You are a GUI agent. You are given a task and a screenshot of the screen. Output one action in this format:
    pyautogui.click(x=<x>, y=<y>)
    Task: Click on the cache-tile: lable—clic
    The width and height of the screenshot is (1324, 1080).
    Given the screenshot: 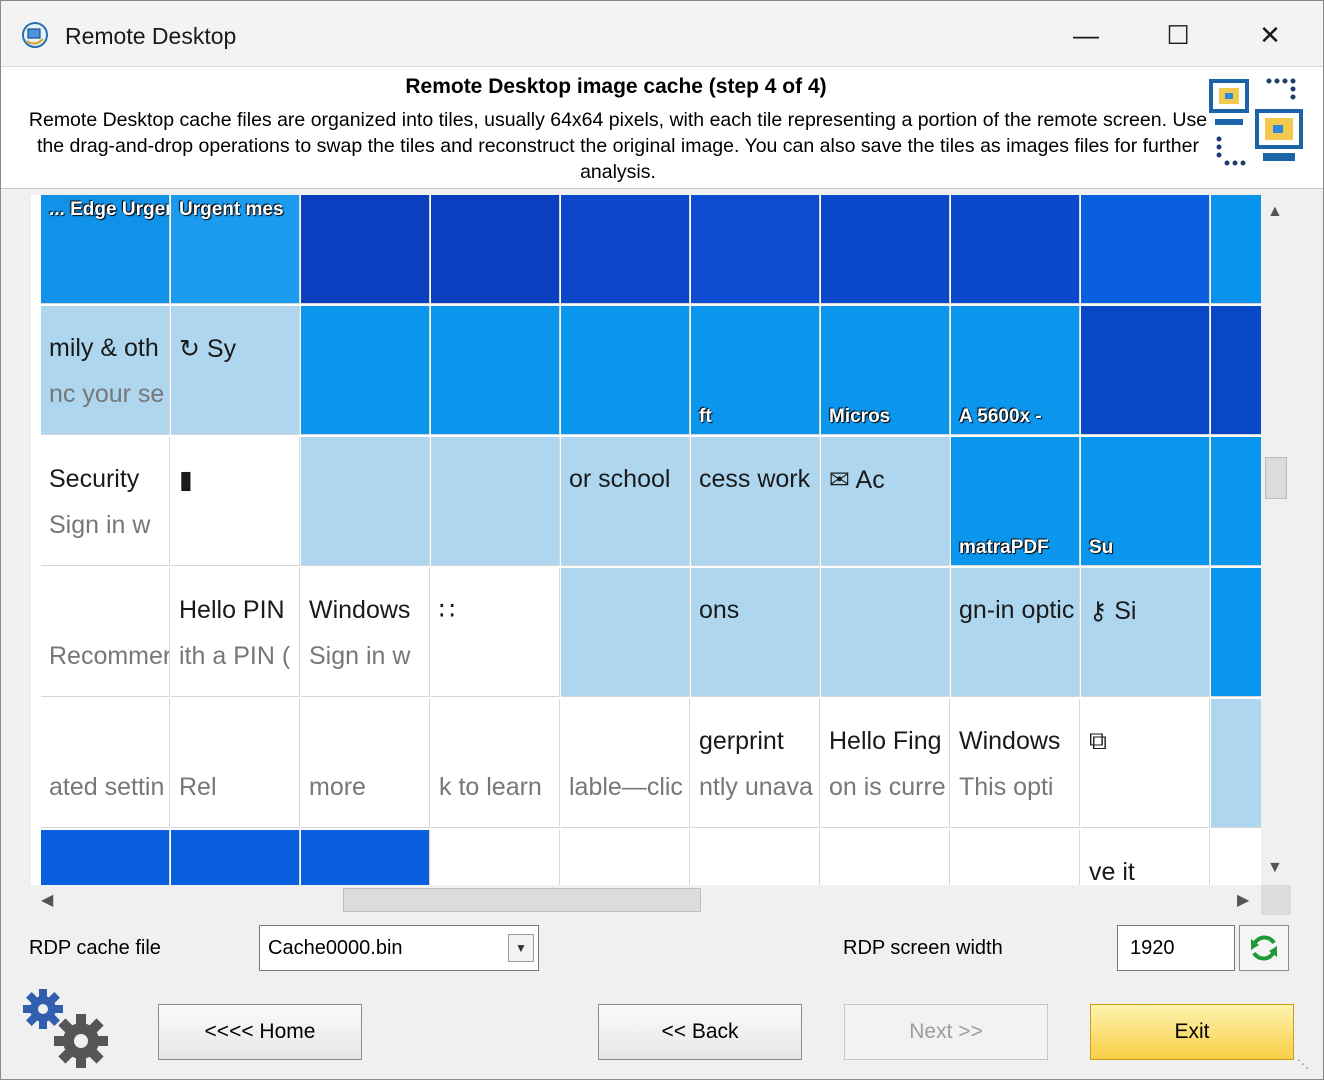 What is the action you would take?
    pyautogui.click(x=625, y=763)
    